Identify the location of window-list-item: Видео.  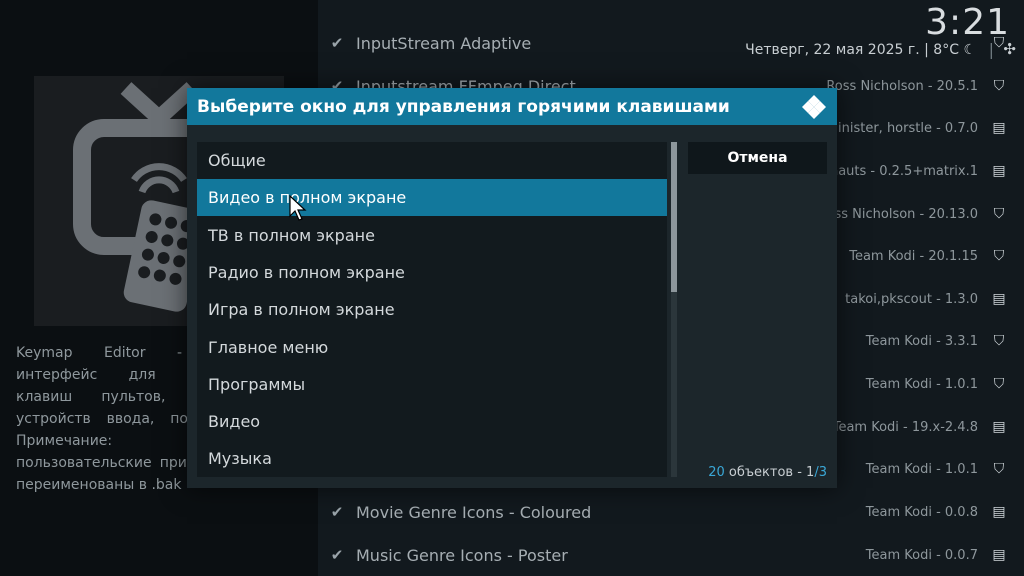
(432, 421).